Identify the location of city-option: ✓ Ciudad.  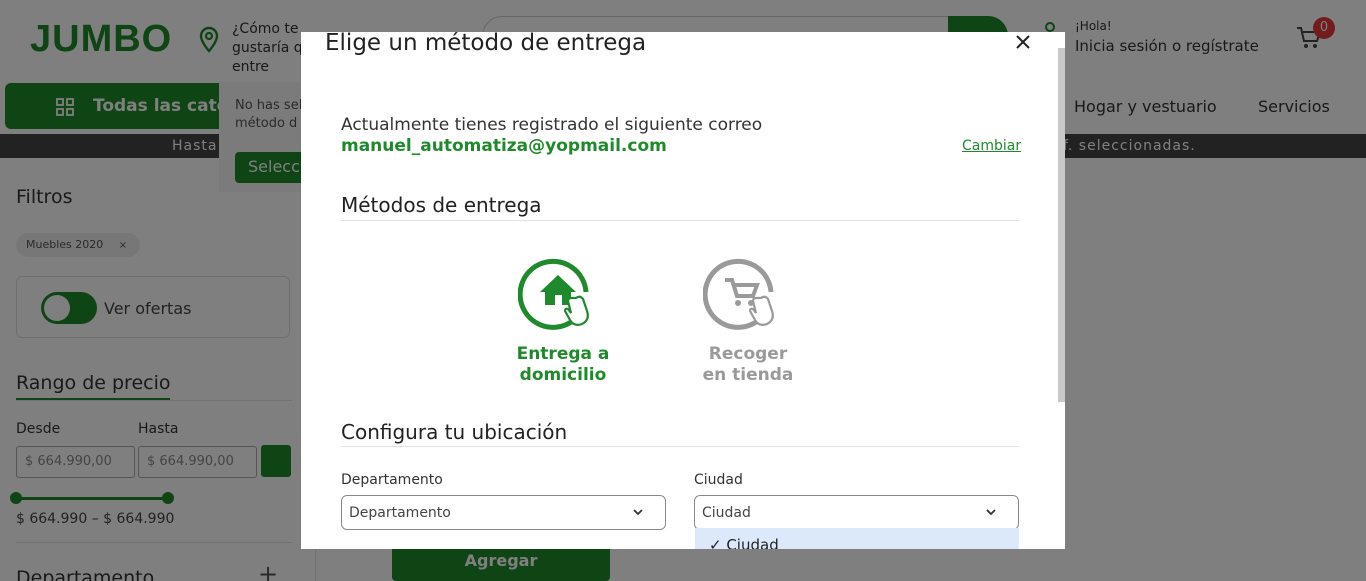
(857, 538).